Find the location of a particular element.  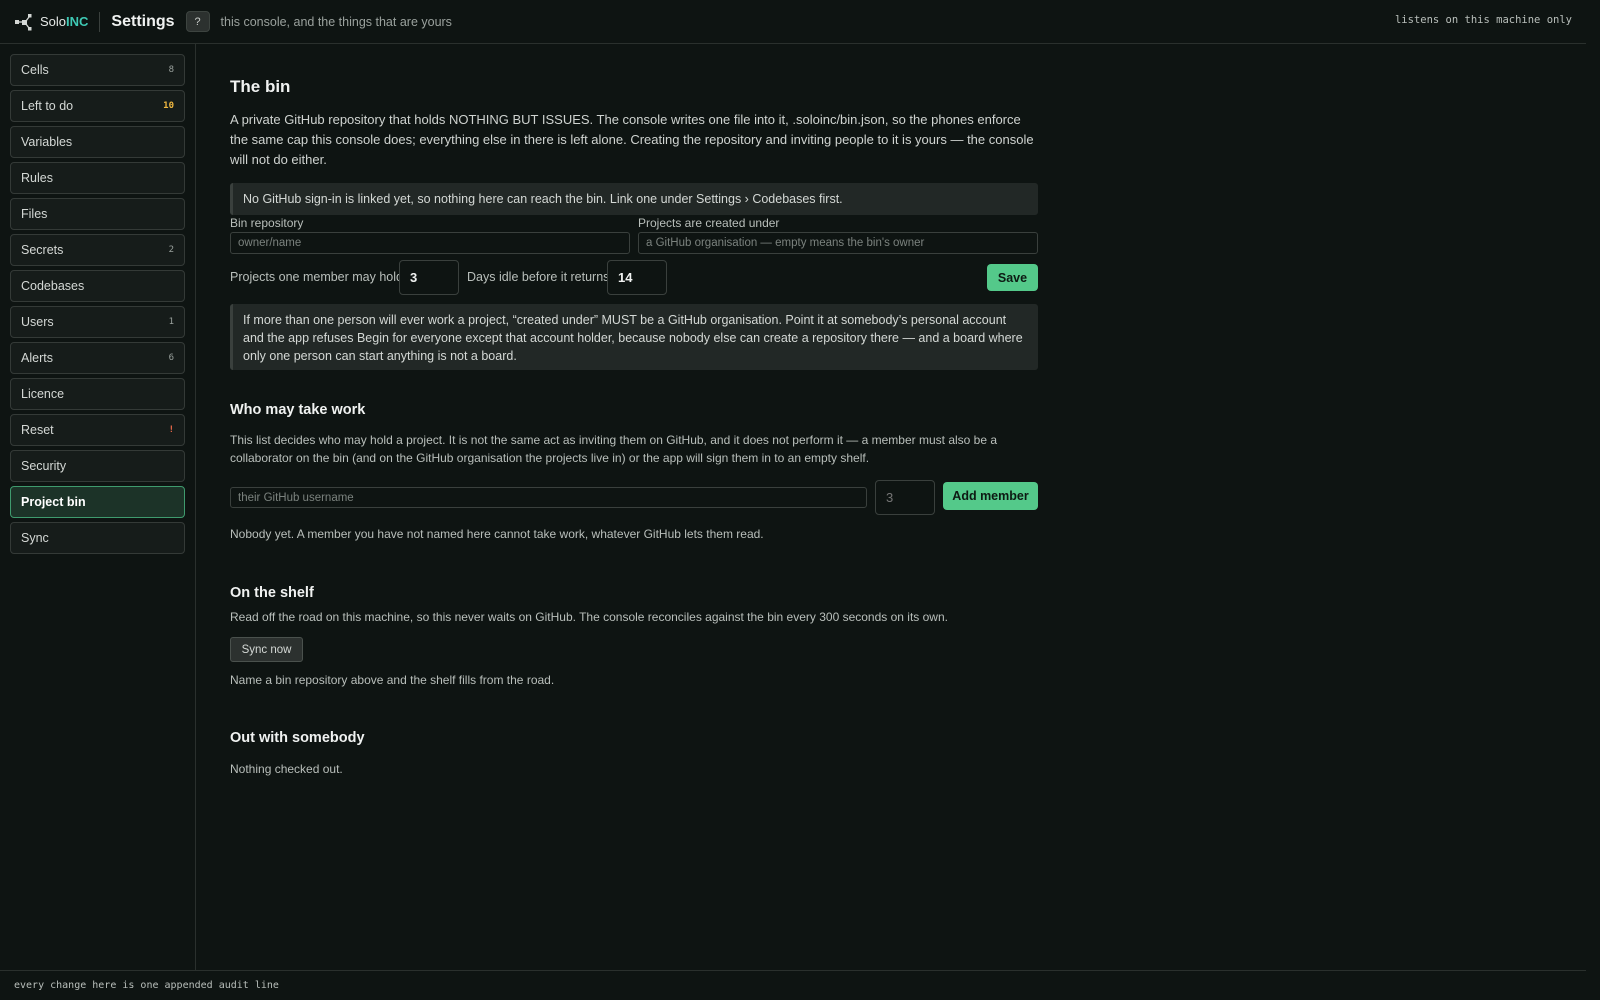

sidebar-item-label: Users is located at coordinates (37, 322).